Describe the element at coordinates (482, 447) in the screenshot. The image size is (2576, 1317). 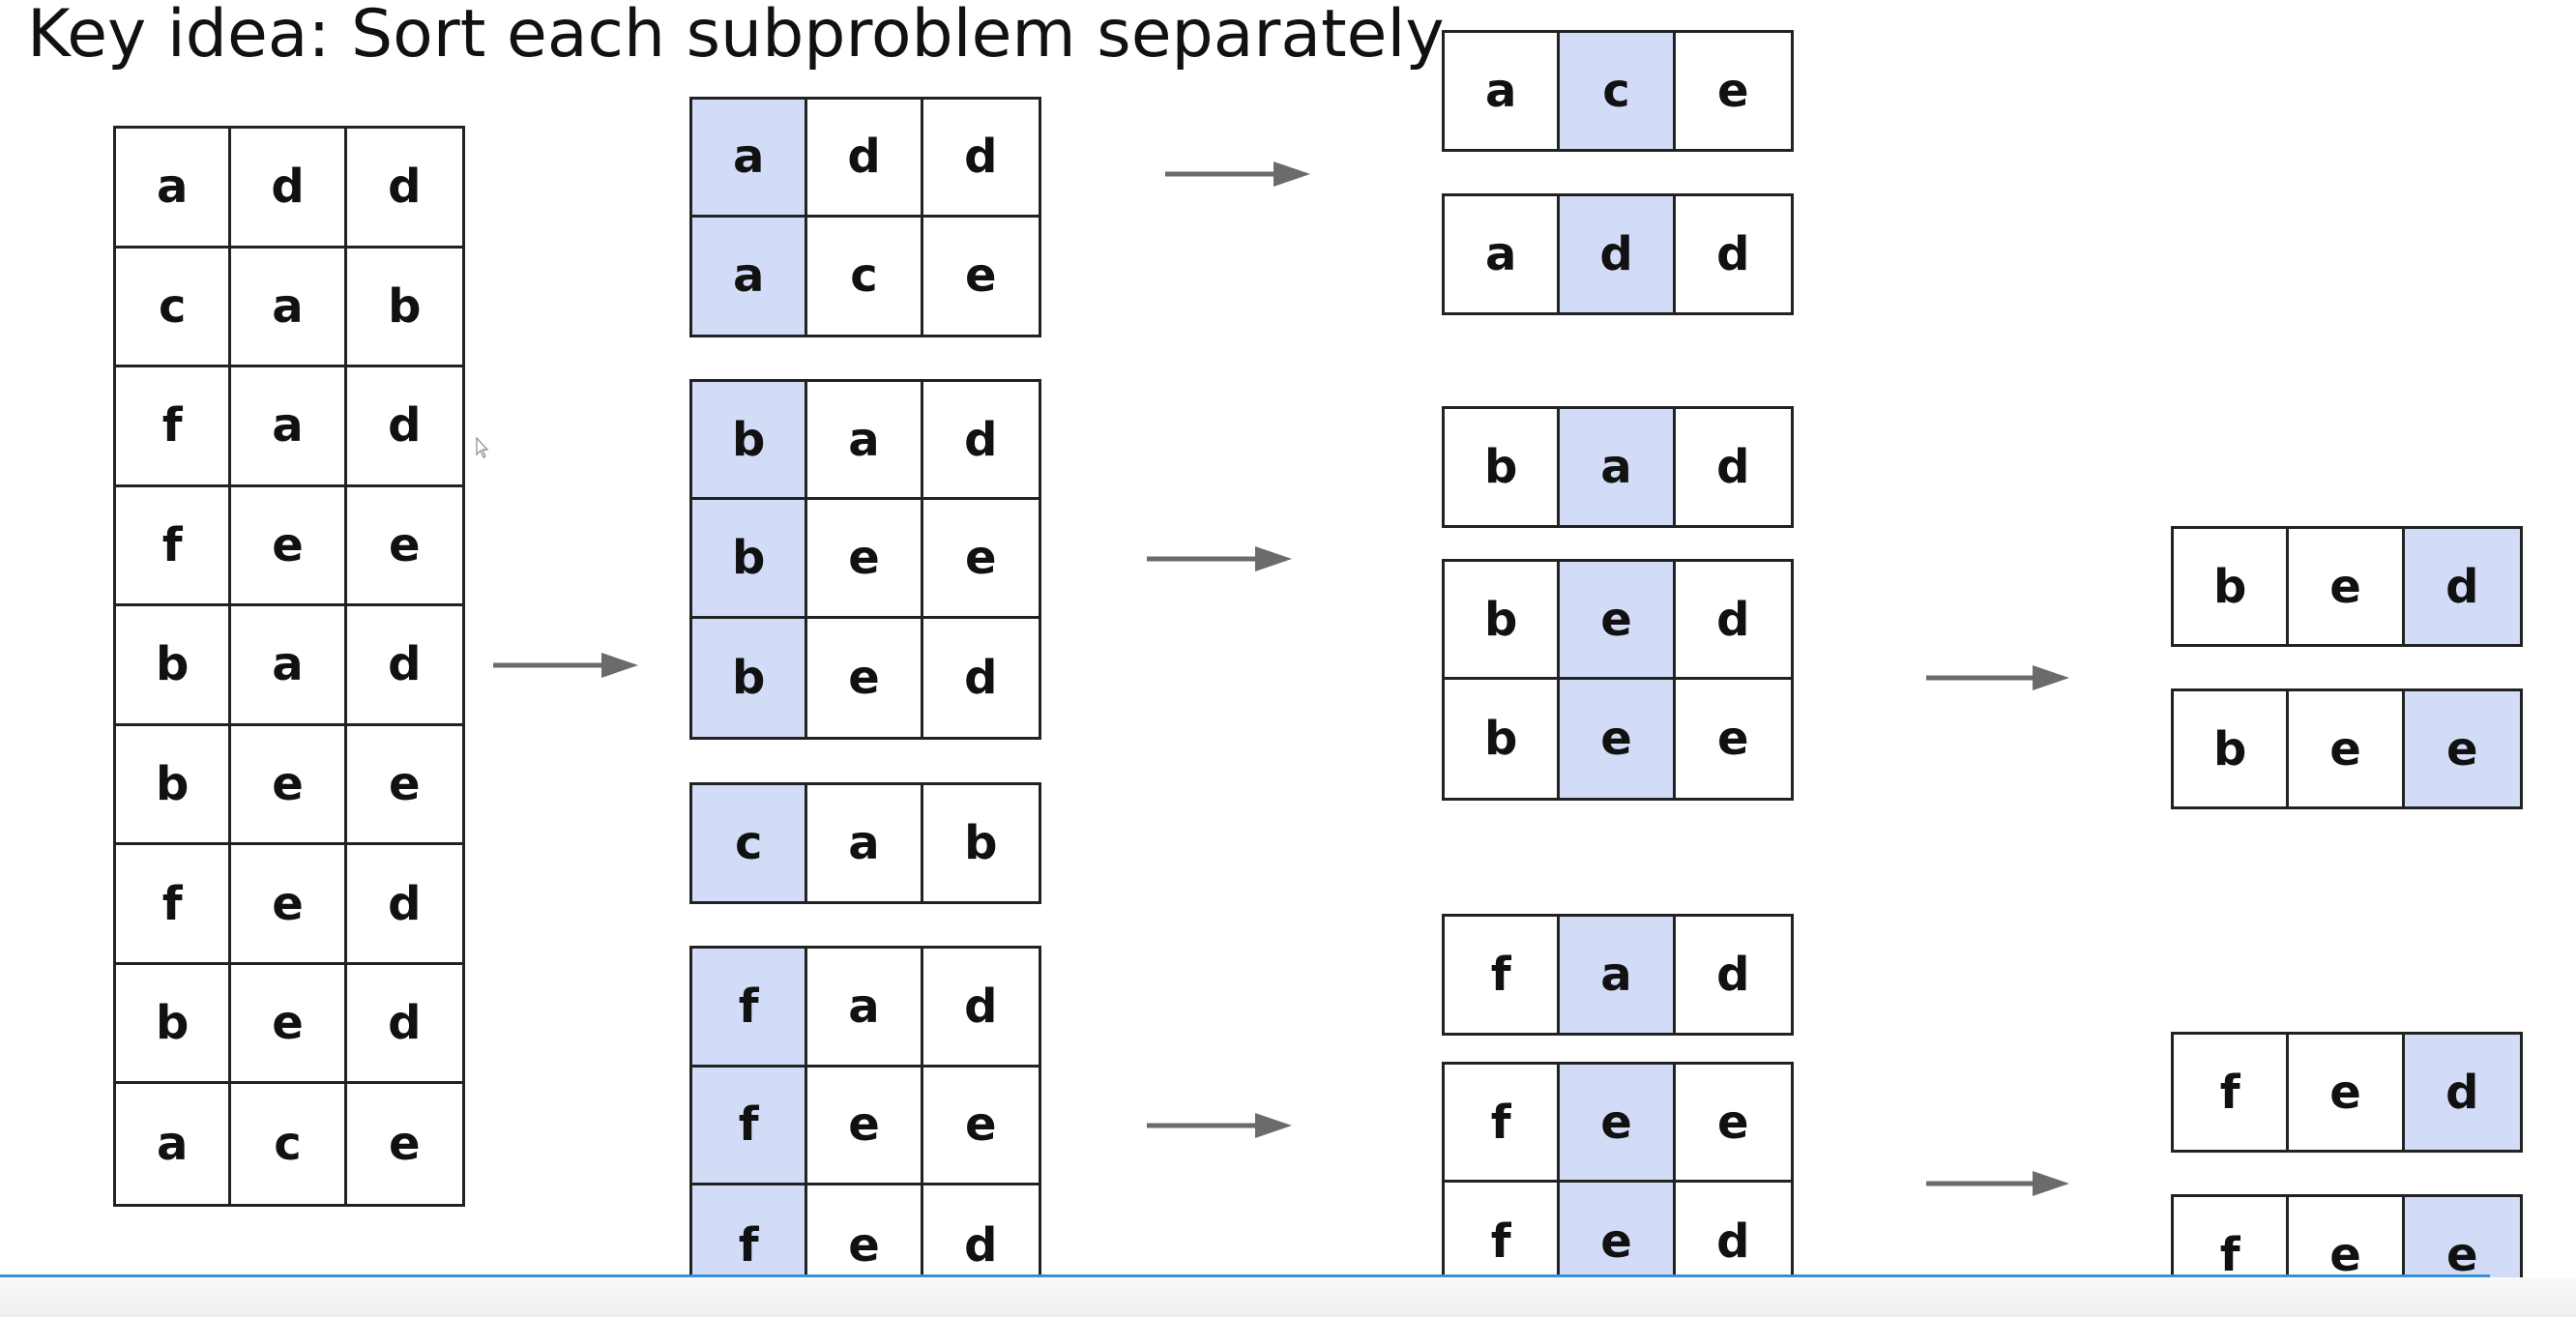
I see `mouse-pointer-icon` at that location.